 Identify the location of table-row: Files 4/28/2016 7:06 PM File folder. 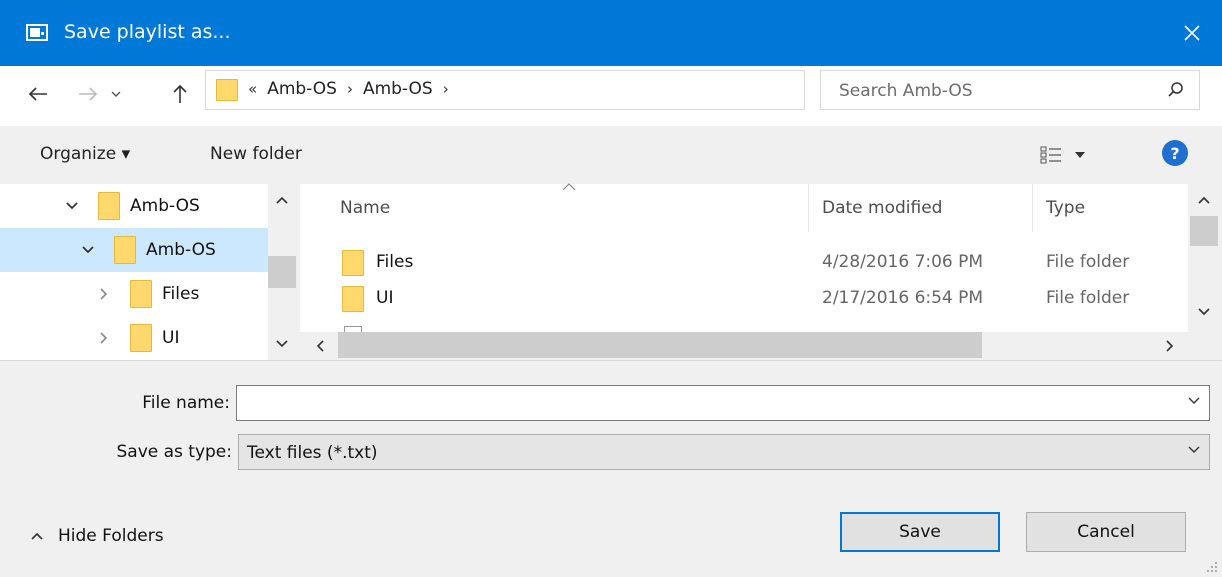
(745, 262).